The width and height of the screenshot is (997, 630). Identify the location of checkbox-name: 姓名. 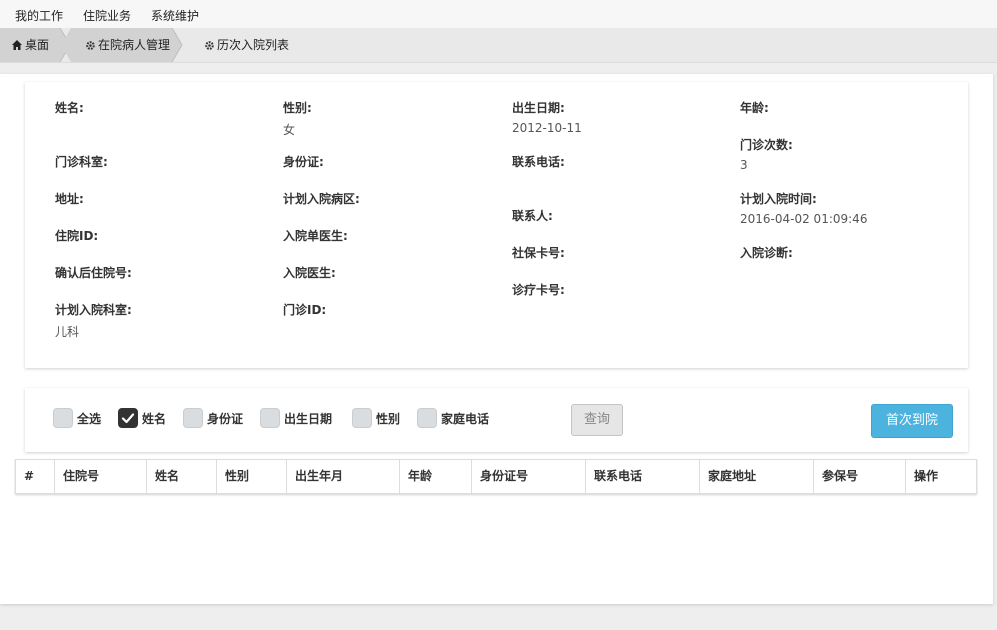
(146, 418).